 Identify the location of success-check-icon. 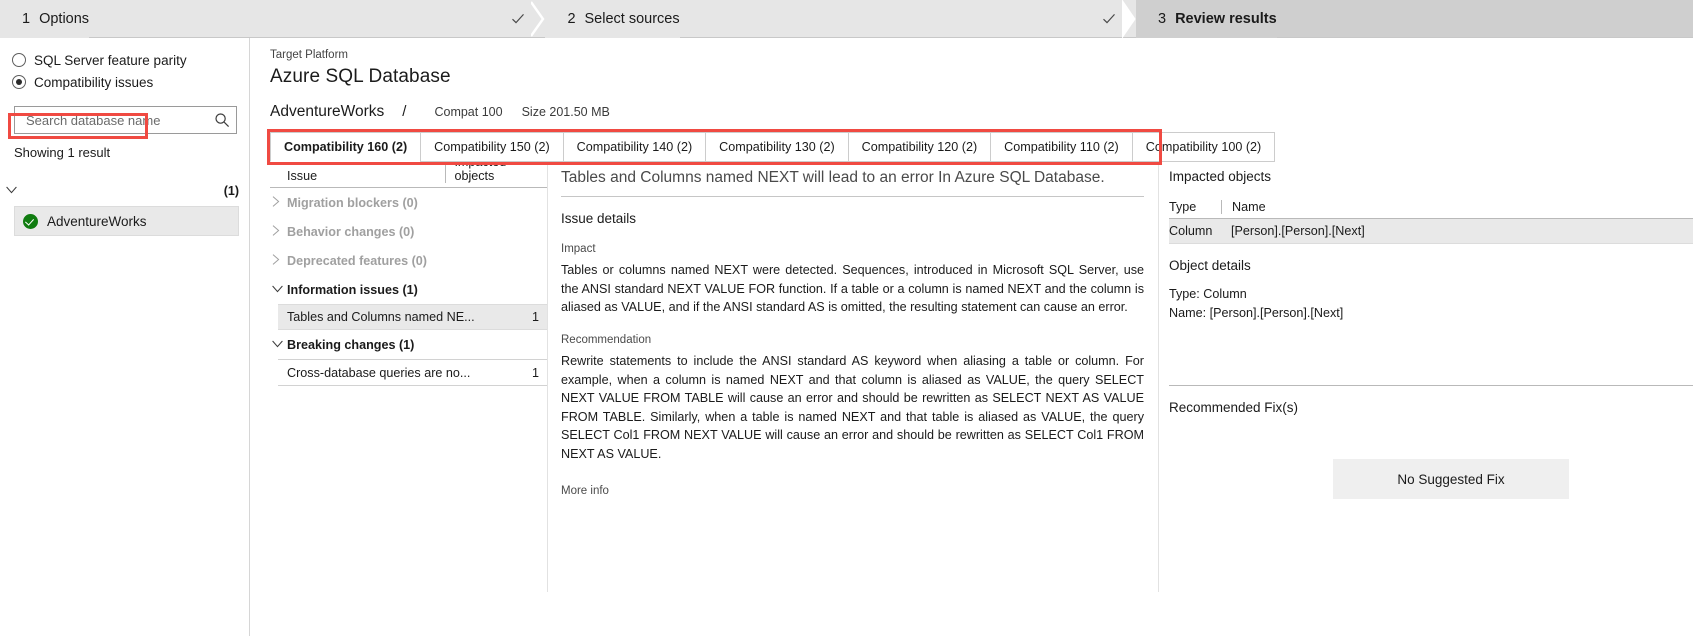
(30, 221).